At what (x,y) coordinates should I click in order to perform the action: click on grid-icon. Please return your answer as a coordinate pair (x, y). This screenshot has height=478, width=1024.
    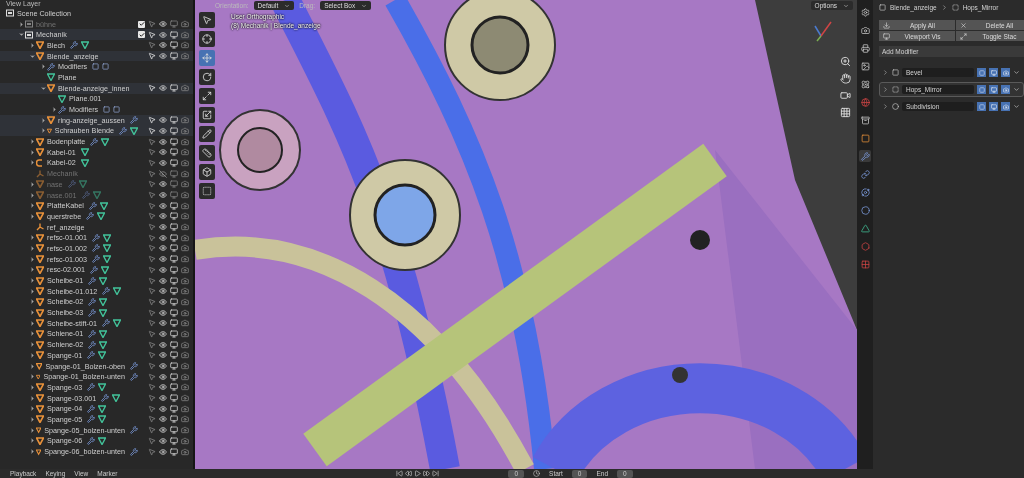
    Looking at the image, I should click on (845, 112).